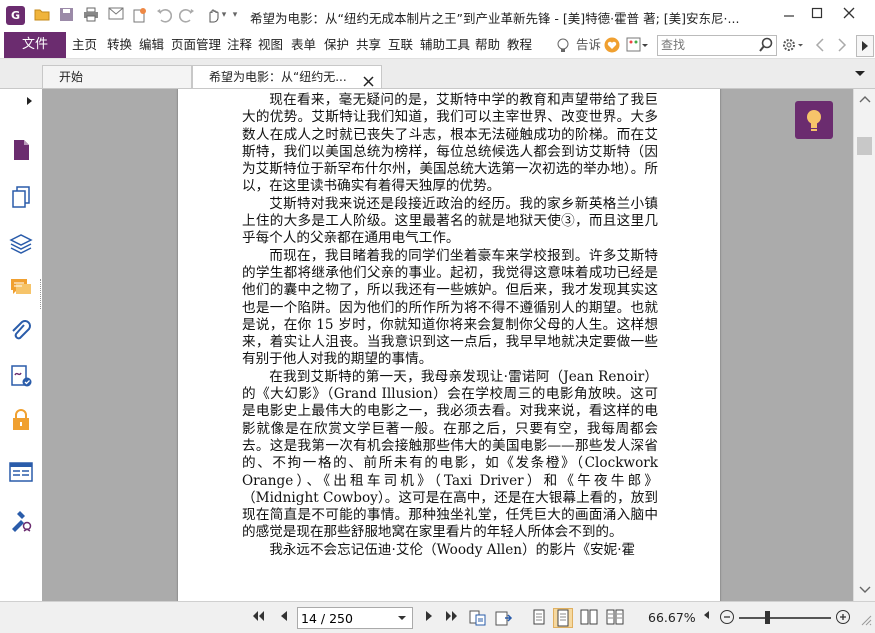  I want to click on menu-page-management: 页面管理, so click(196, 45).